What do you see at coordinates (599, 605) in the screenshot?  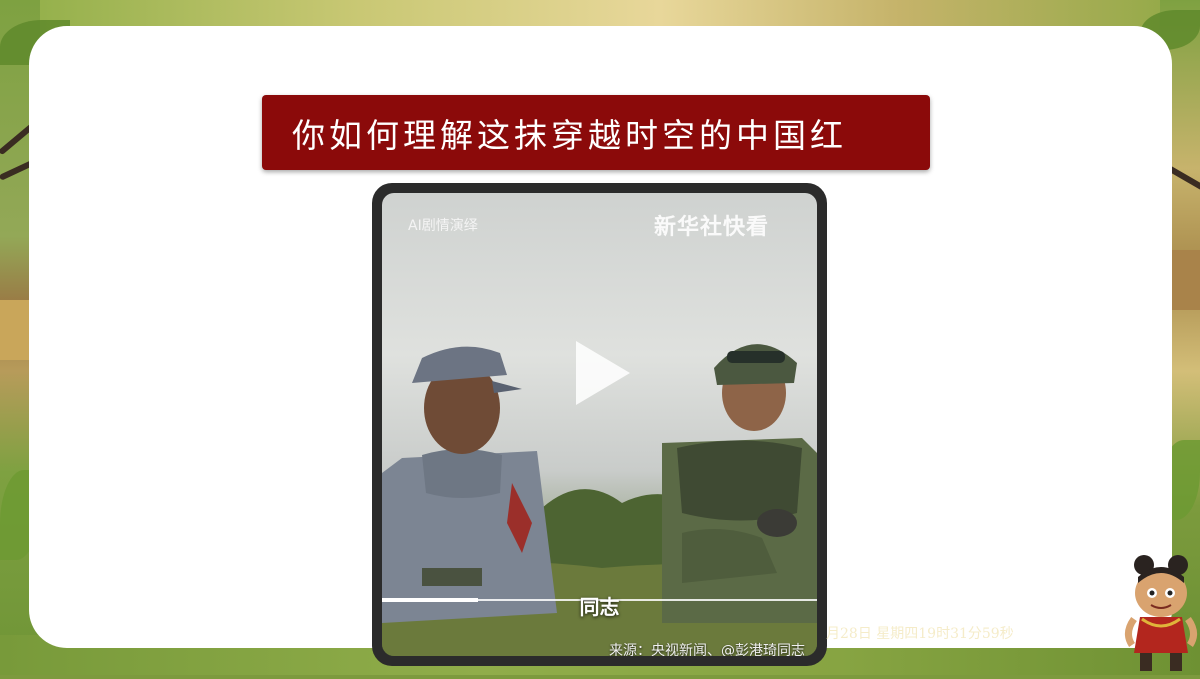 I see `video-subtitle: 同志` at bounding box center [599, 605].